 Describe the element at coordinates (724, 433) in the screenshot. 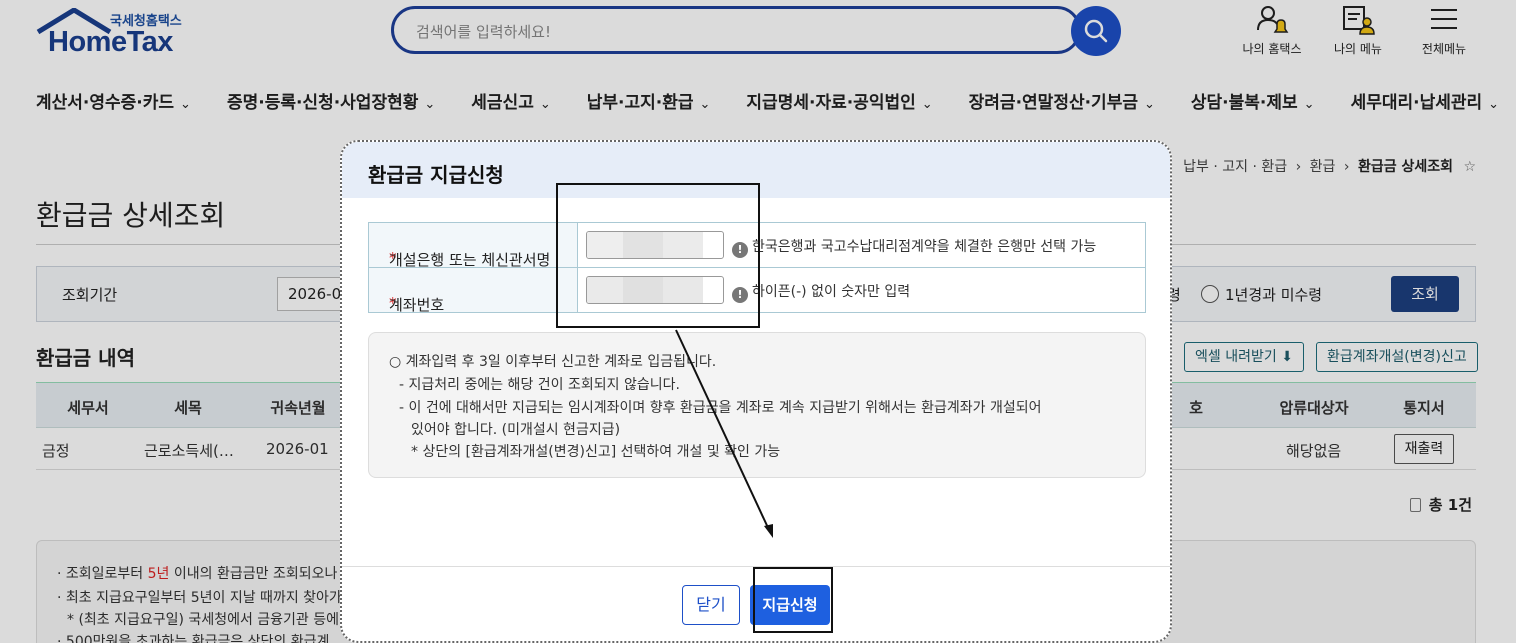

I see `annotation-arrow-icon` at that location.